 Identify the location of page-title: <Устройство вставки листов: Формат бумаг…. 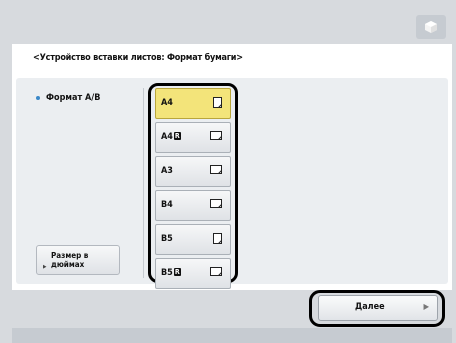
(138, 58).